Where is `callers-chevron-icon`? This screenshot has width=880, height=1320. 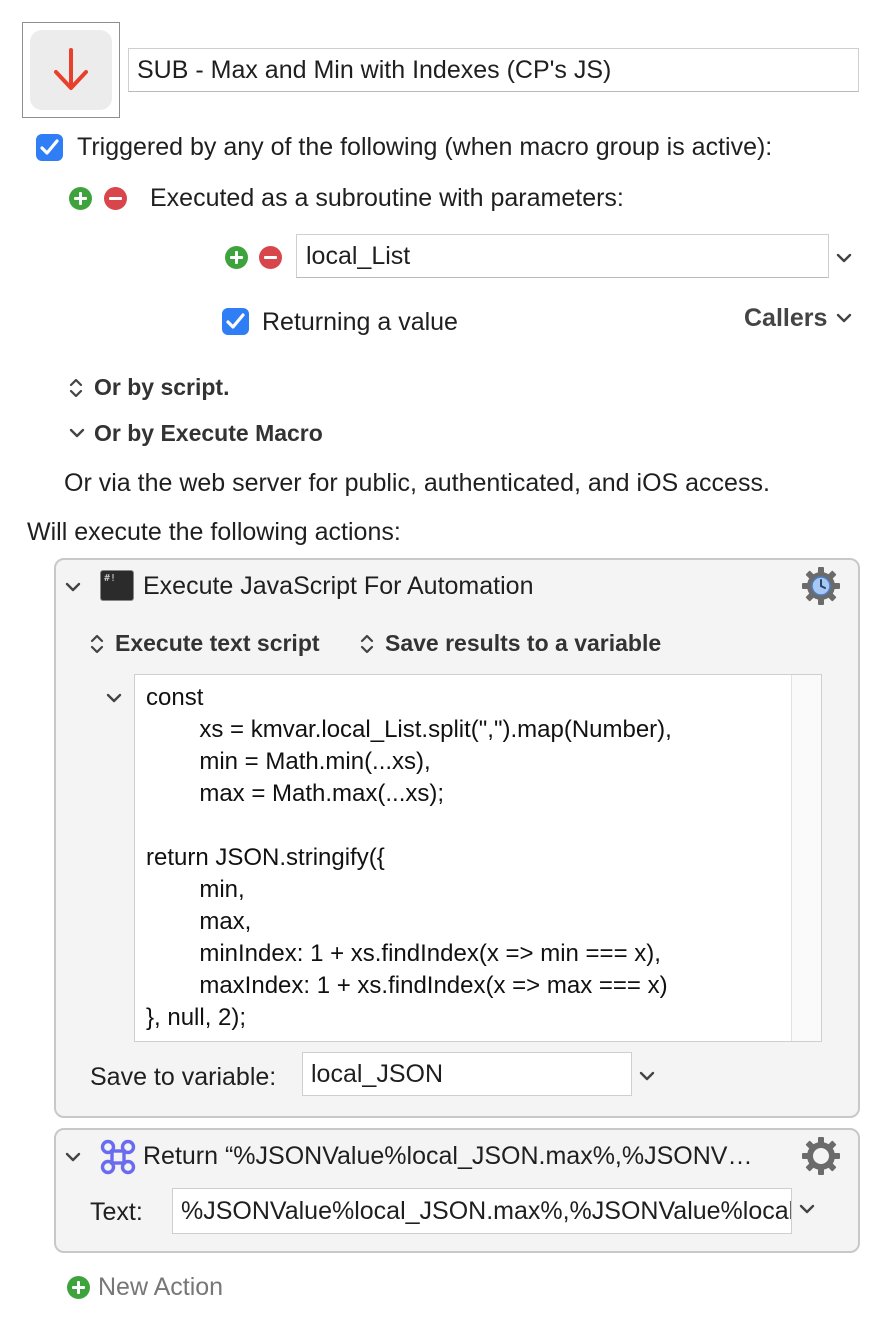
callers-chevron-icon is located at coordinates (844, 318).